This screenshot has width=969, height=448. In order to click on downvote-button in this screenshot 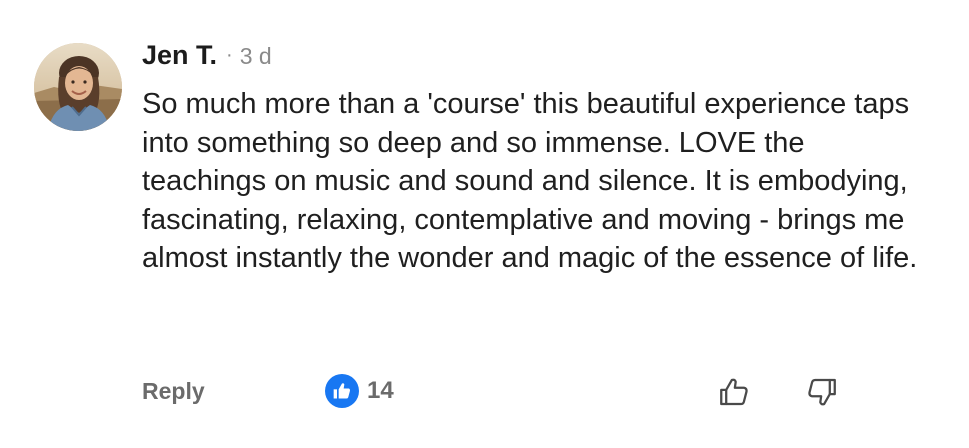, I will do `click(822, 392)`.